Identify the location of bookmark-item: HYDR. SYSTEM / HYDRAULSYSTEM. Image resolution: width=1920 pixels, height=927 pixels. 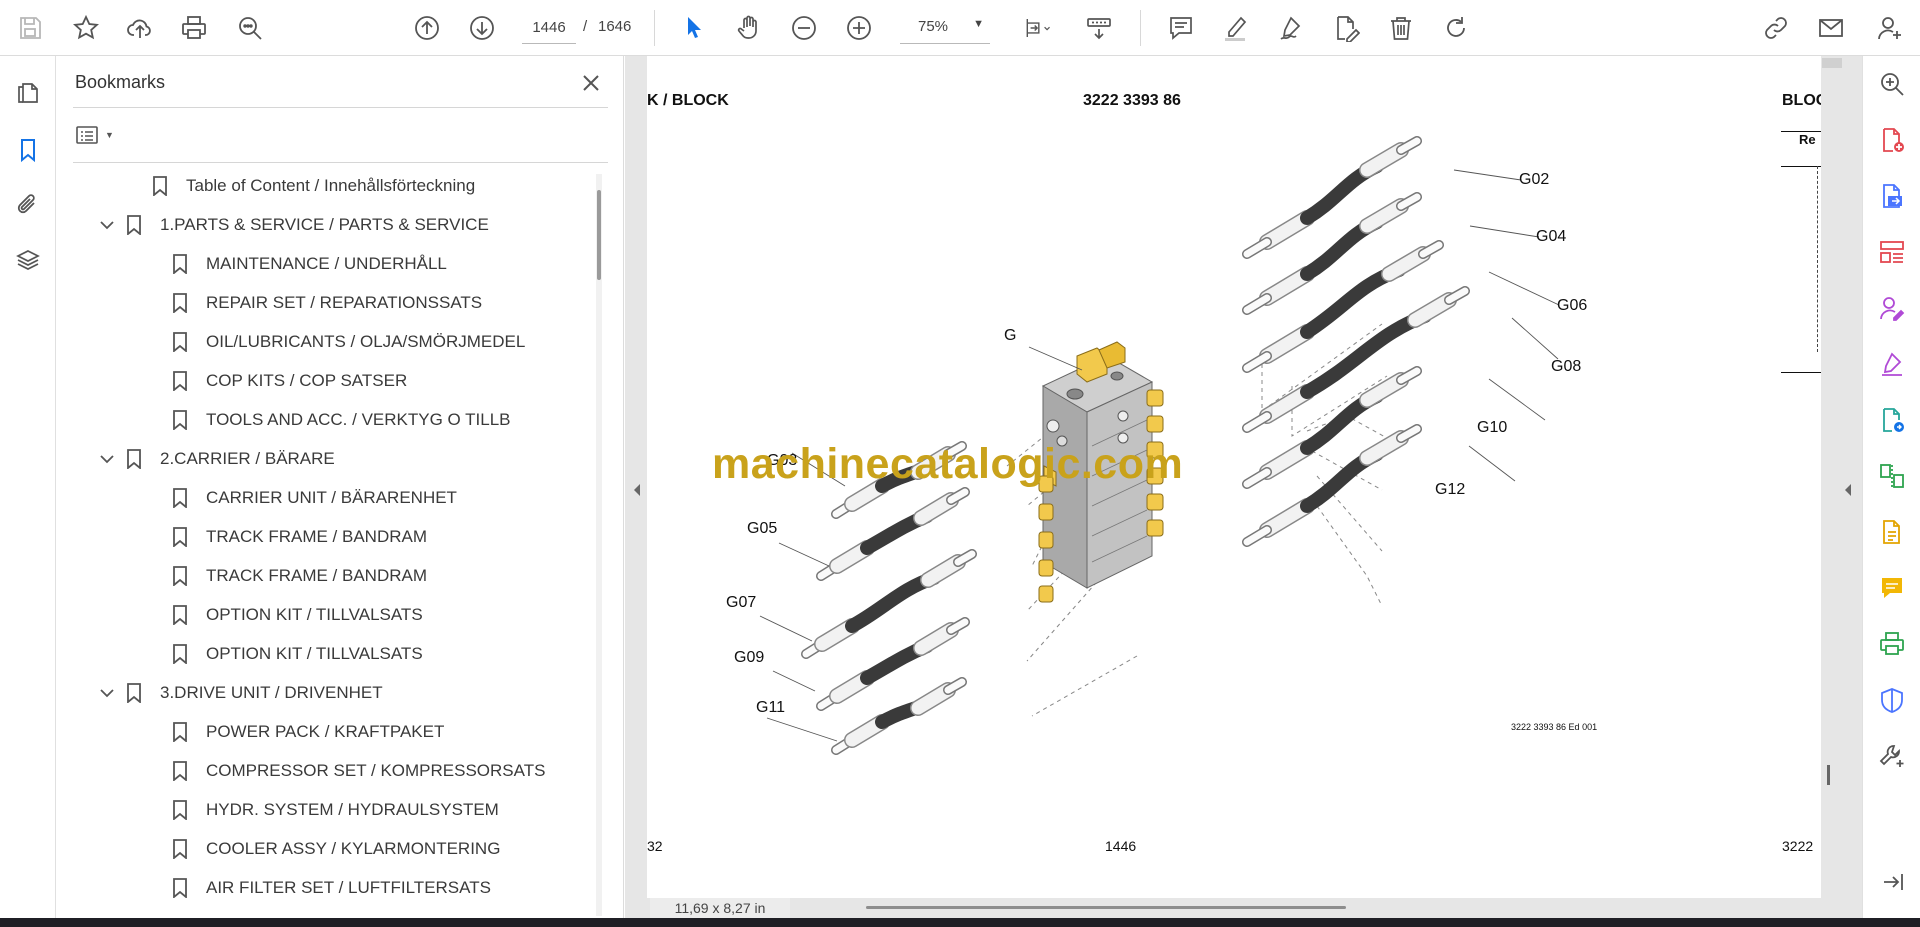
(334, 810).